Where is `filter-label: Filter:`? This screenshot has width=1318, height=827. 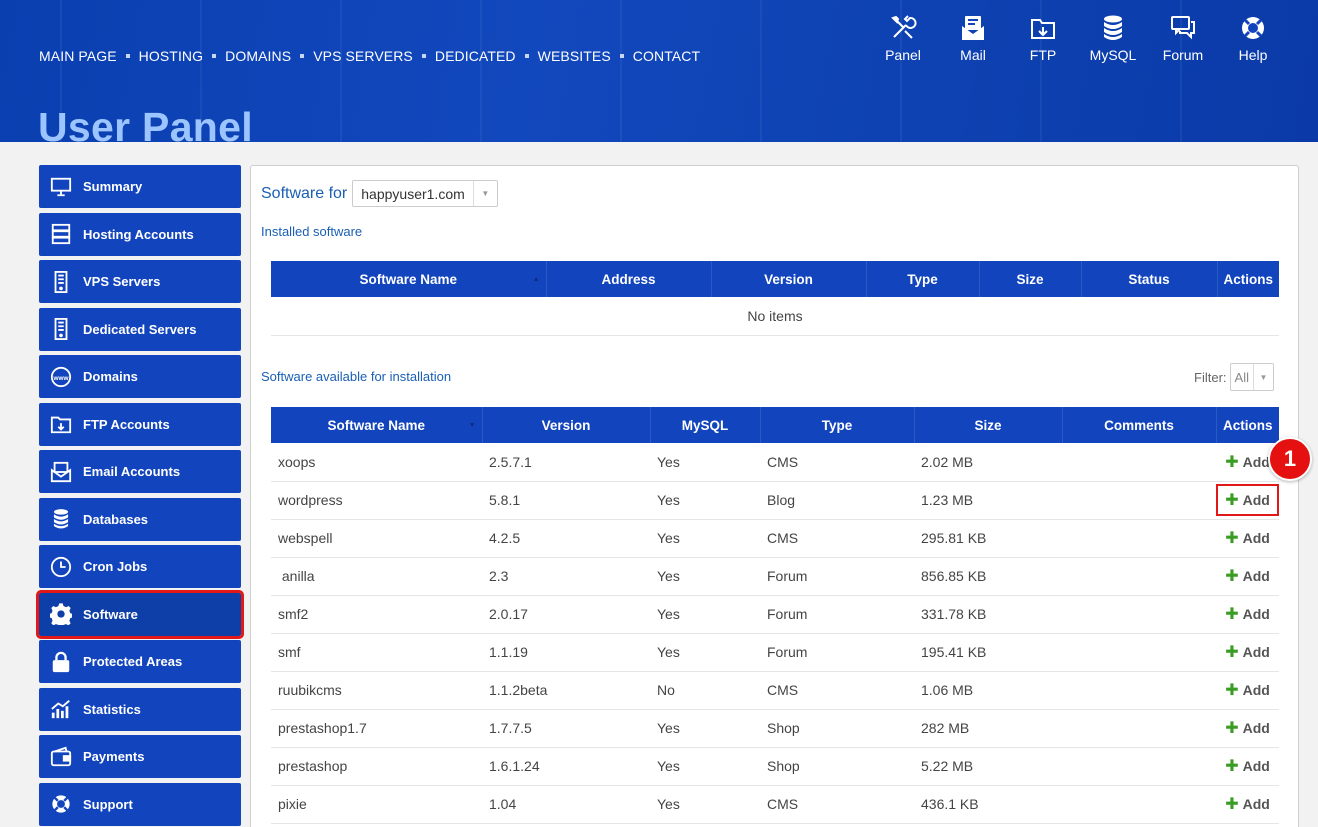
filter-label: Filter: is located at coordinates (1210, 377).